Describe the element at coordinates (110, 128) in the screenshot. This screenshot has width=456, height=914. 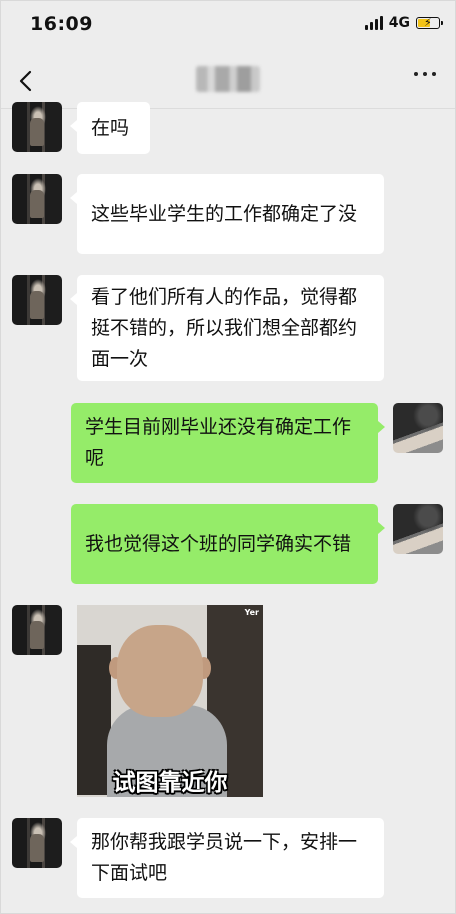
I see `message-bubble-received: 在吗` at that location.